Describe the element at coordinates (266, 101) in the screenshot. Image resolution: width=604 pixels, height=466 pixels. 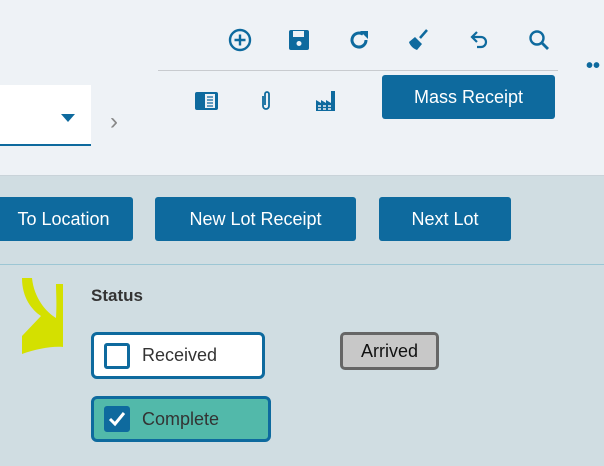
I see `attachment-icon` at that location.